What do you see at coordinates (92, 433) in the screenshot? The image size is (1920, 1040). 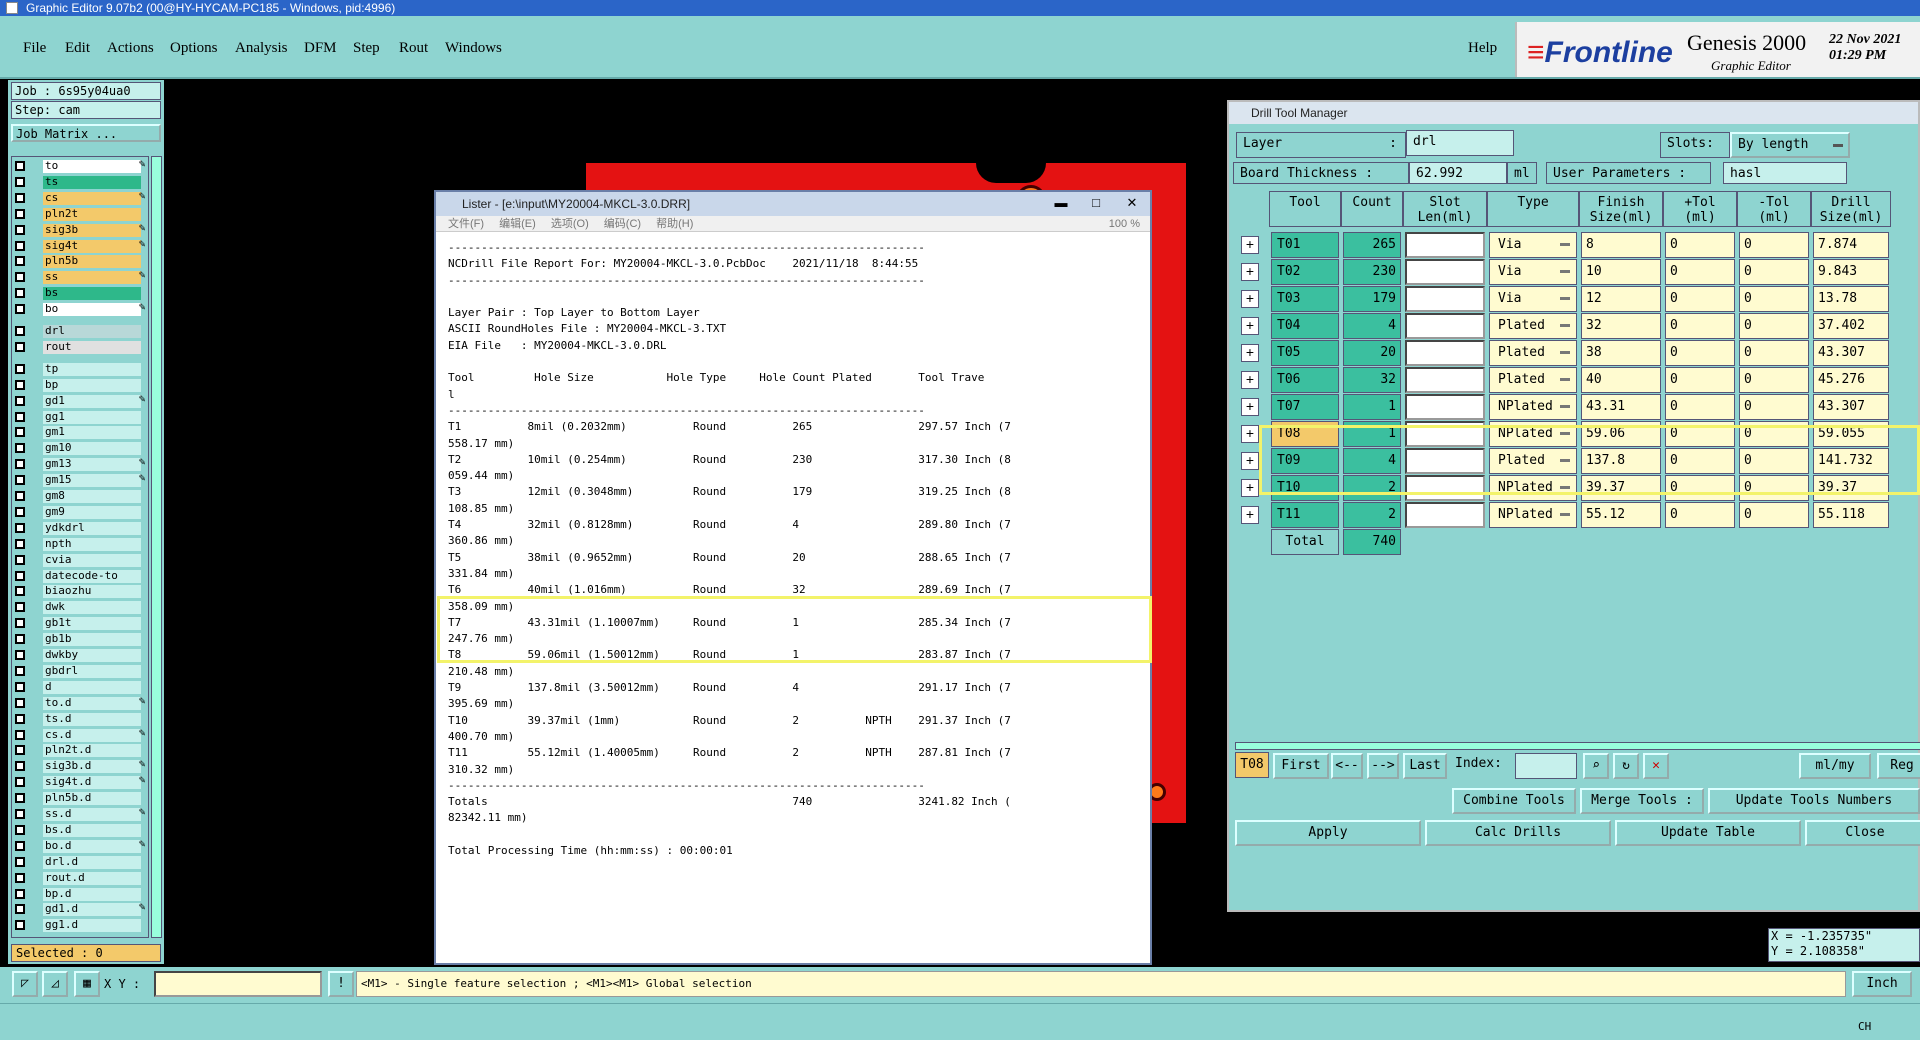 I see `layer-name: gm1` at bounding box center [92, 433].